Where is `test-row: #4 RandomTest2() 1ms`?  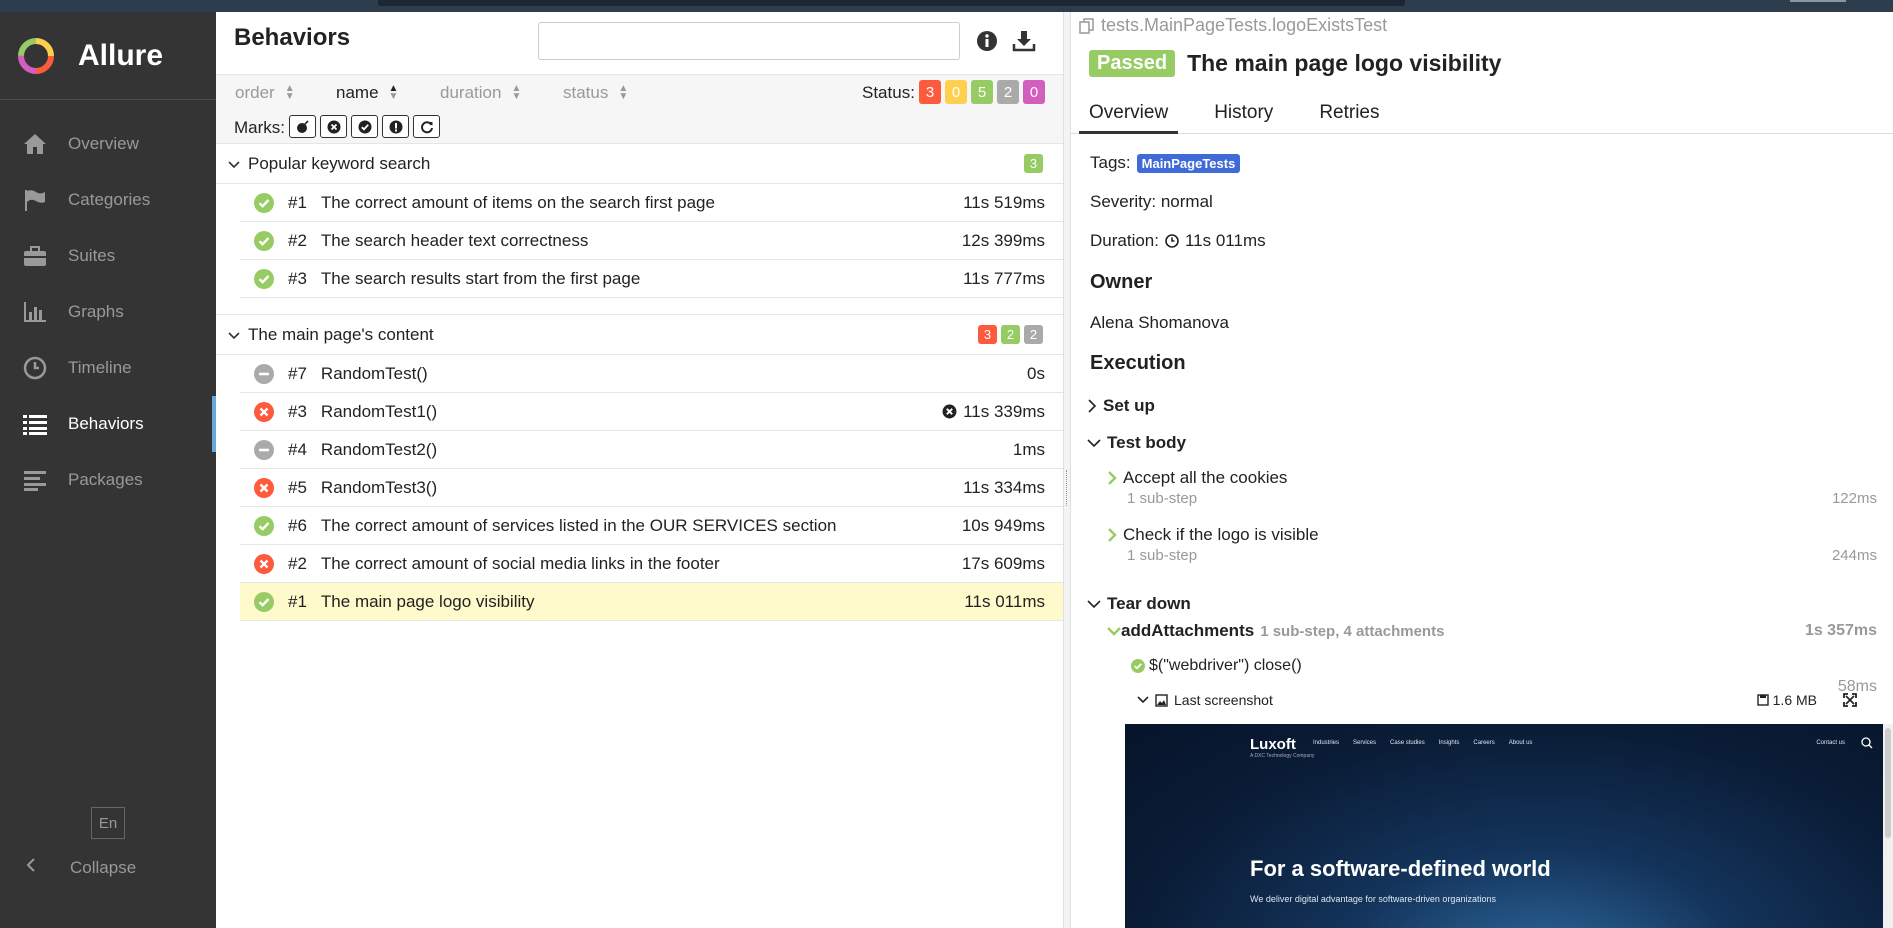 test-row: #4 RandomTest2() 1ms is located at coordinates (651, 450).